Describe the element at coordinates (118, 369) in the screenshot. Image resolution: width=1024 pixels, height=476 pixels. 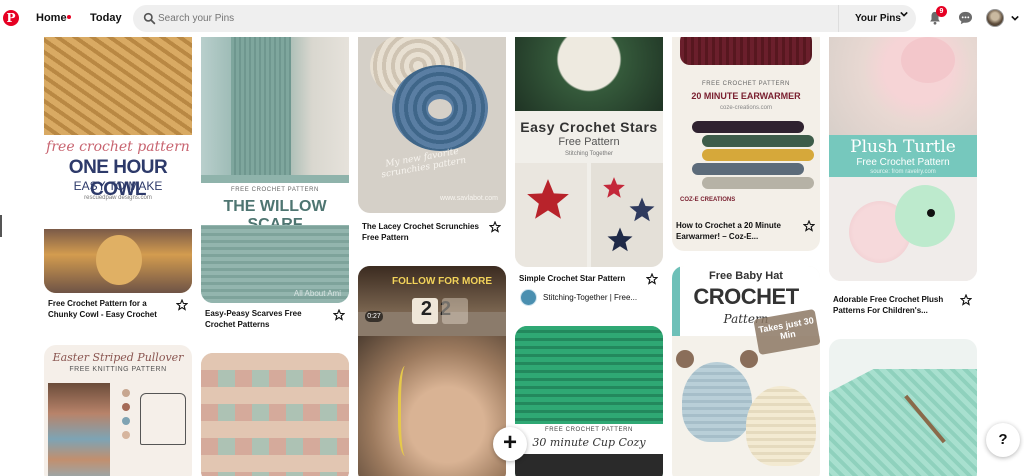
I see `pin-image-text: FREE KNITTING PATTERN` at that location.